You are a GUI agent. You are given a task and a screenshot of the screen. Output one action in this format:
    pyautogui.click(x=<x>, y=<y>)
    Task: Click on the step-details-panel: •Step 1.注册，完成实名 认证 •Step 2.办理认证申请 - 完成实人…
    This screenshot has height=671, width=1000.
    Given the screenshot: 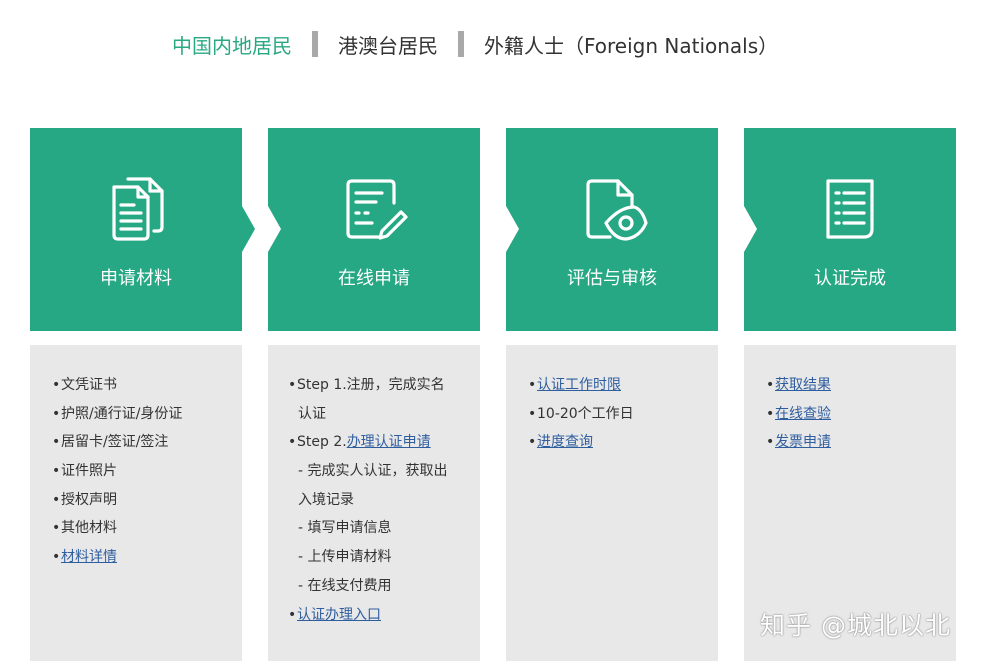 What is the action you would take?
    pyautogui.click(x=374, y=503)
    